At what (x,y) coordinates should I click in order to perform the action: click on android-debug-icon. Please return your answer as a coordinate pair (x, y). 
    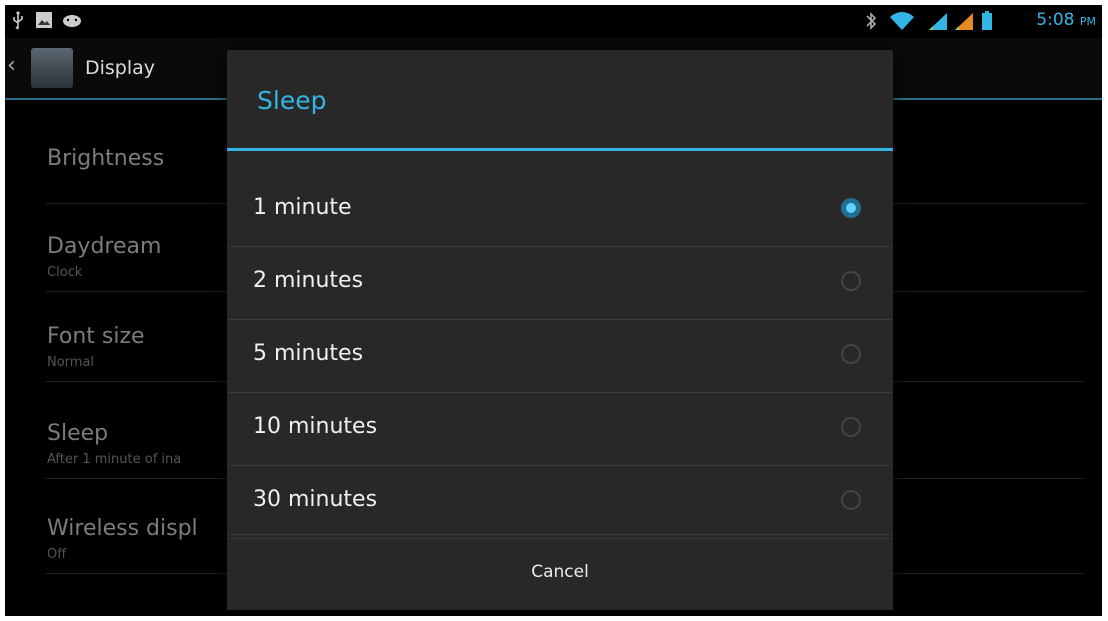
    Looking at the image, I should click on (72, 22).